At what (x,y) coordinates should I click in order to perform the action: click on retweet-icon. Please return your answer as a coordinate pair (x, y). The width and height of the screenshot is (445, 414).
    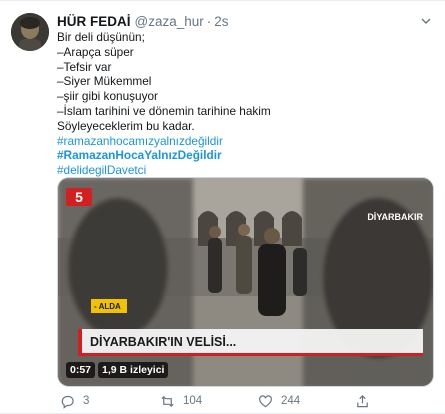
    Looking at the image, I should click on (167, 401).